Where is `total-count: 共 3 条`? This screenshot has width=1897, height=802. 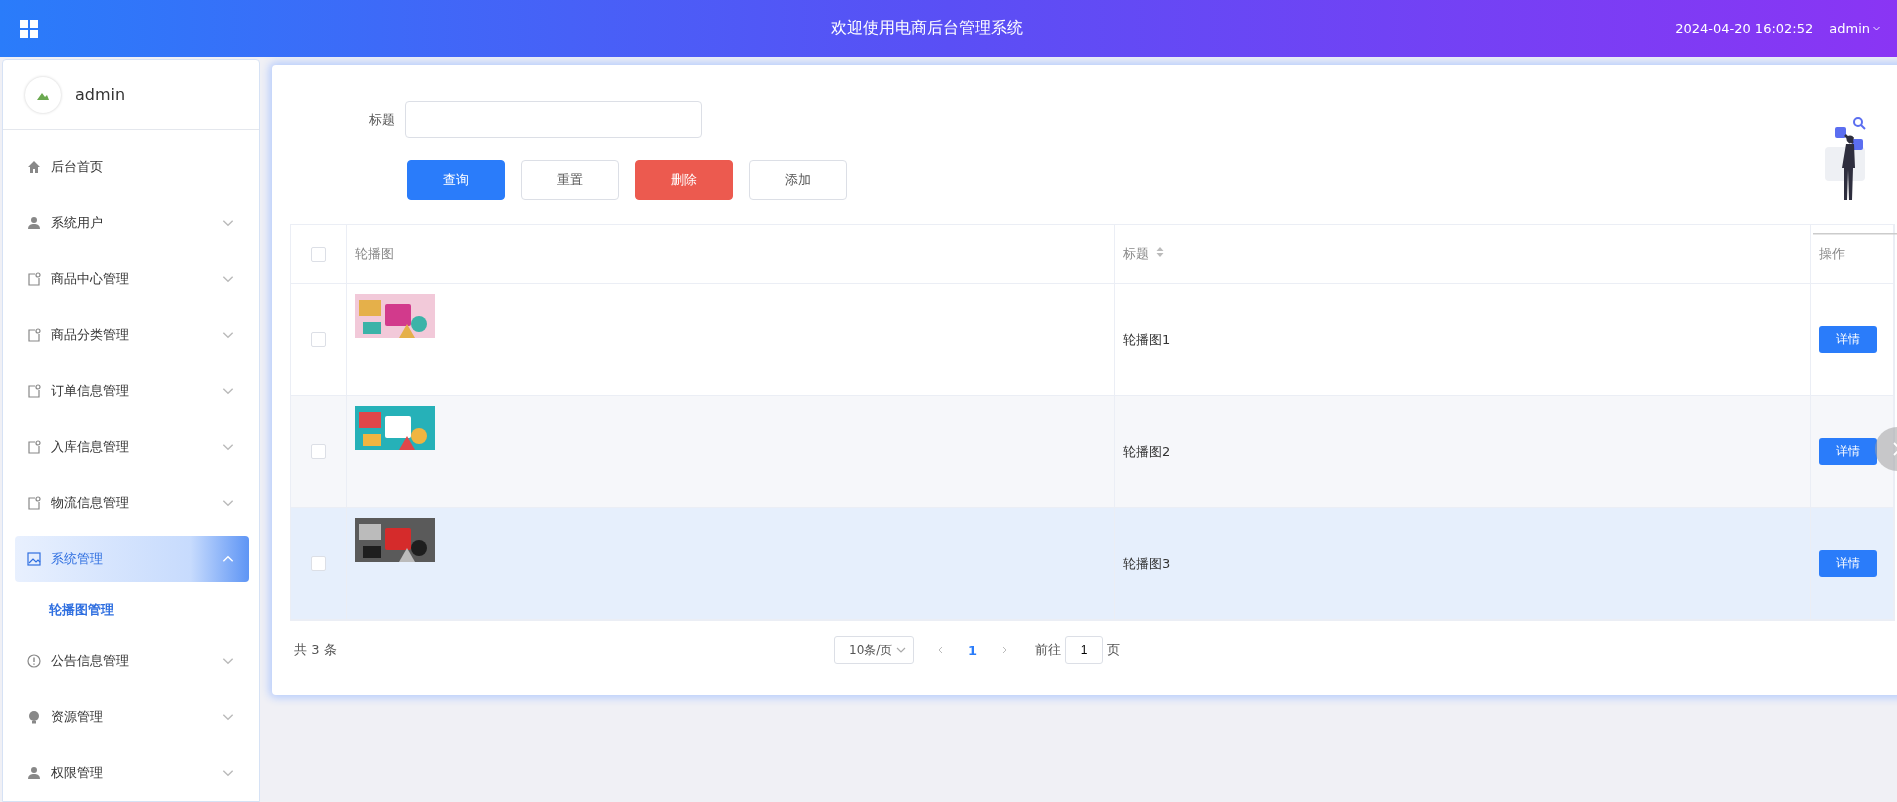 total-count: 共 3 条 is located at coordinates (316, 650).